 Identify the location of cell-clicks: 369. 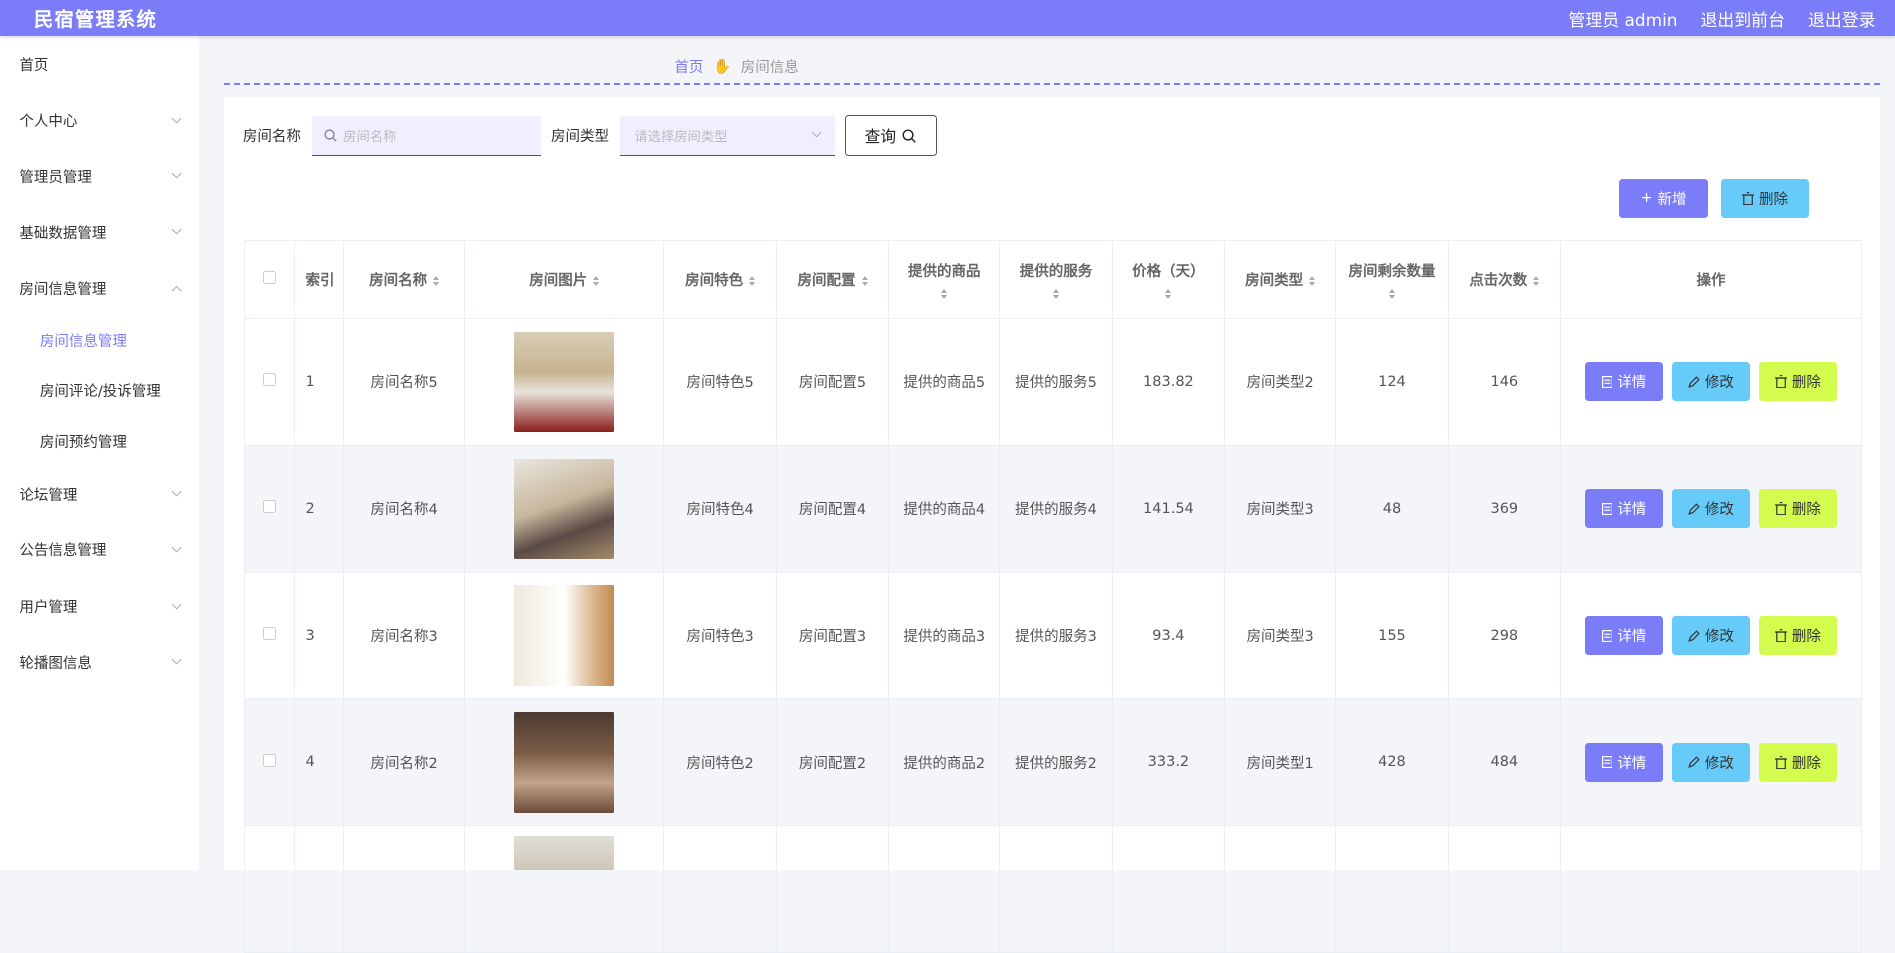
(1504, 508).